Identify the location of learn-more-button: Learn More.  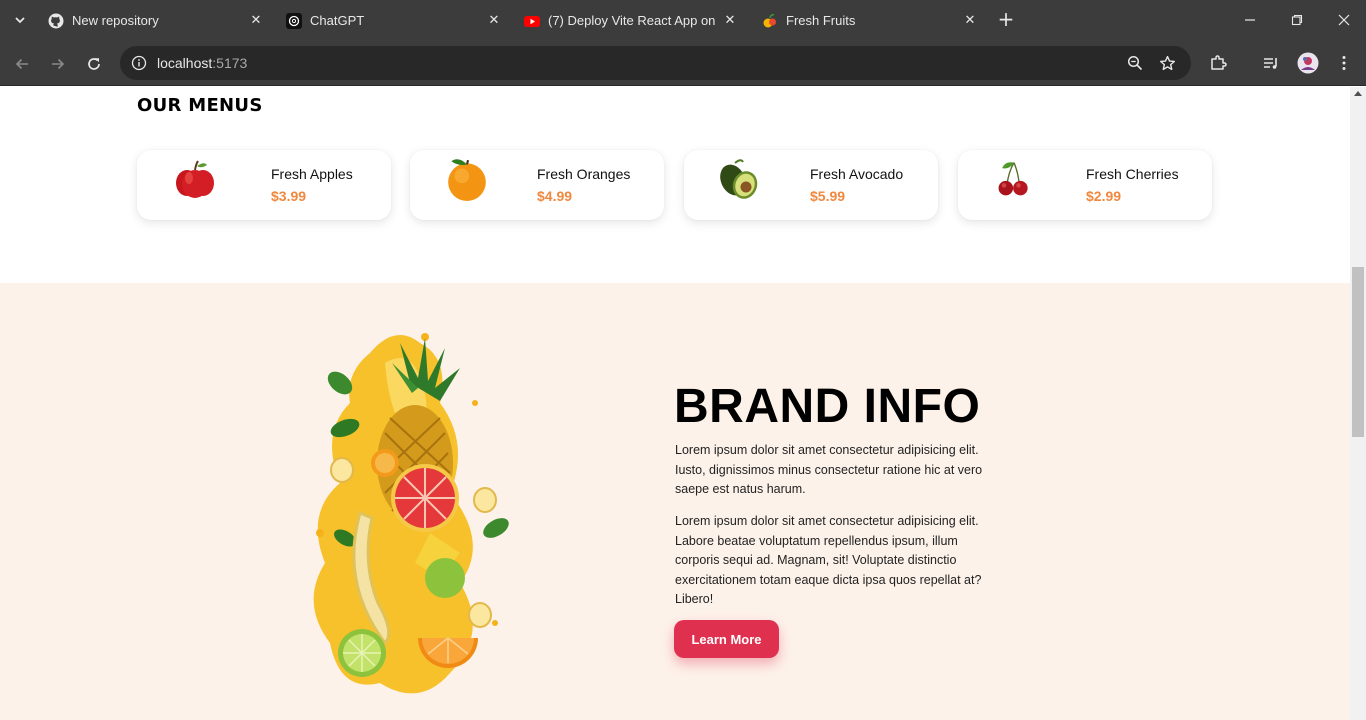
(726, 639).